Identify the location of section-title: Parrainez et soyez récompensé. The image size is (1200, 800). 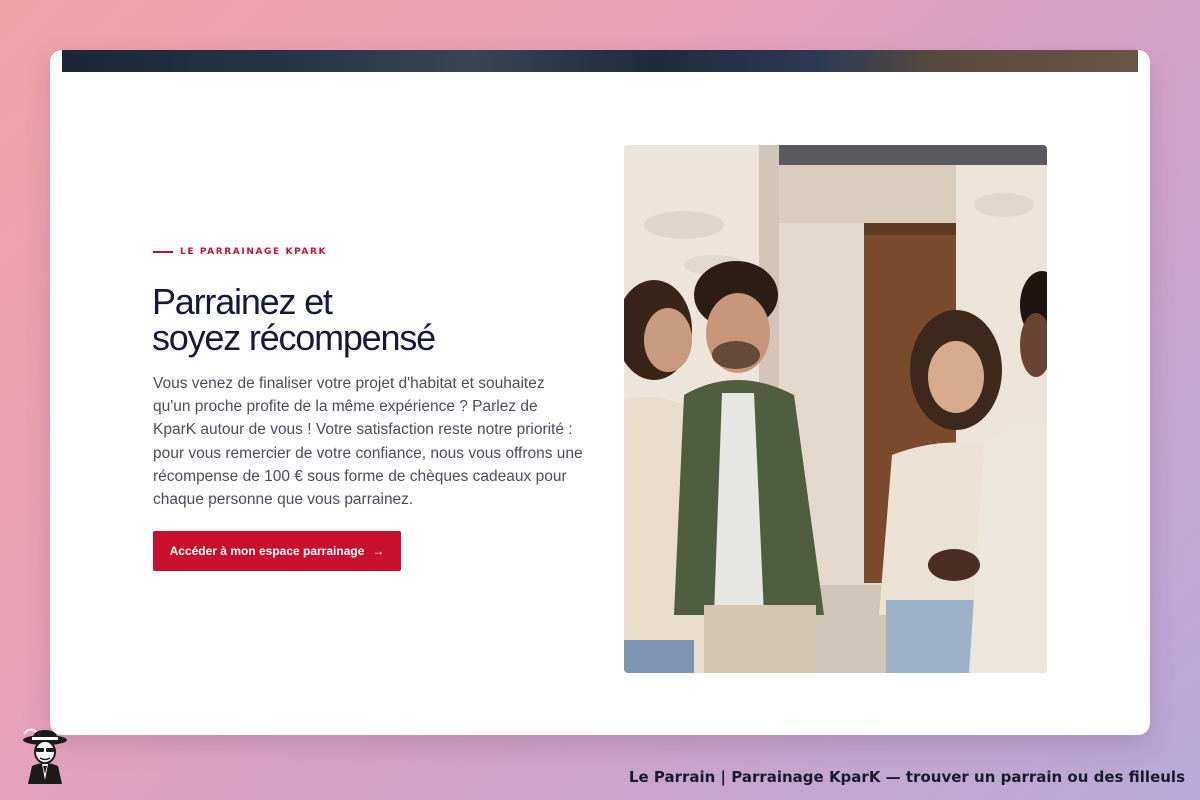
(362, 320).